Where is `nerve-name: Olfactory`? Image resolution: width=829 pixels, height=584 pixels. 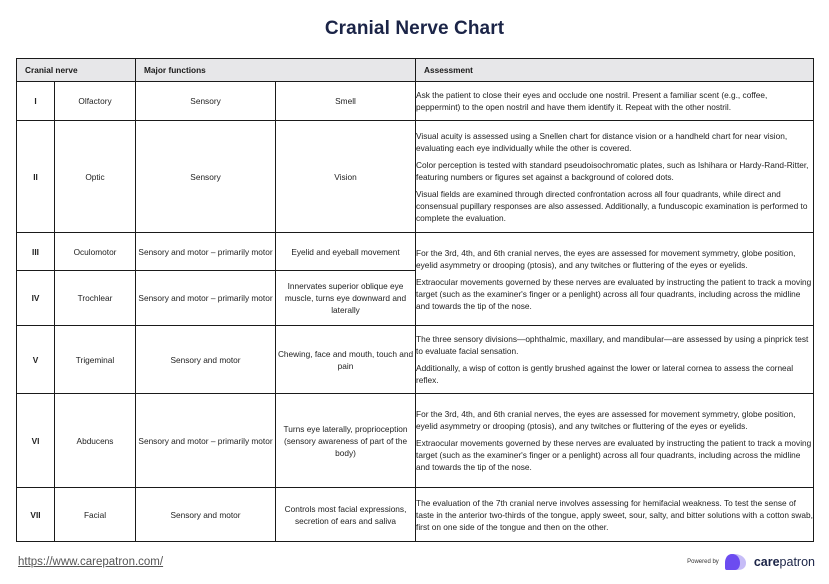
nerve-name: Olfactory is located at coordinates (95, 101).